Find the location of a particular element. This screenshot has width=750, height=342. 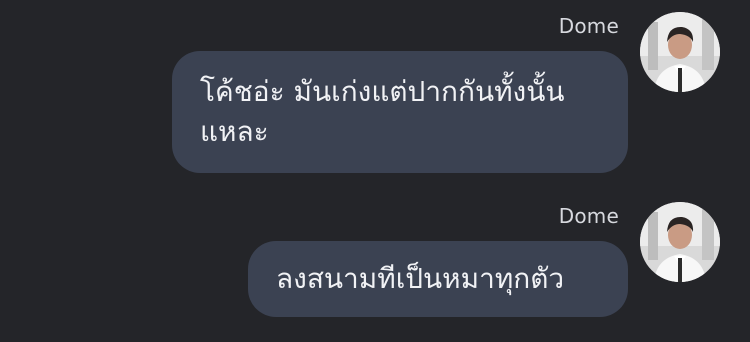

message-bubble: ลงสนามทีเป็นหมาทุกตัว is located at coordinates (438, 279).